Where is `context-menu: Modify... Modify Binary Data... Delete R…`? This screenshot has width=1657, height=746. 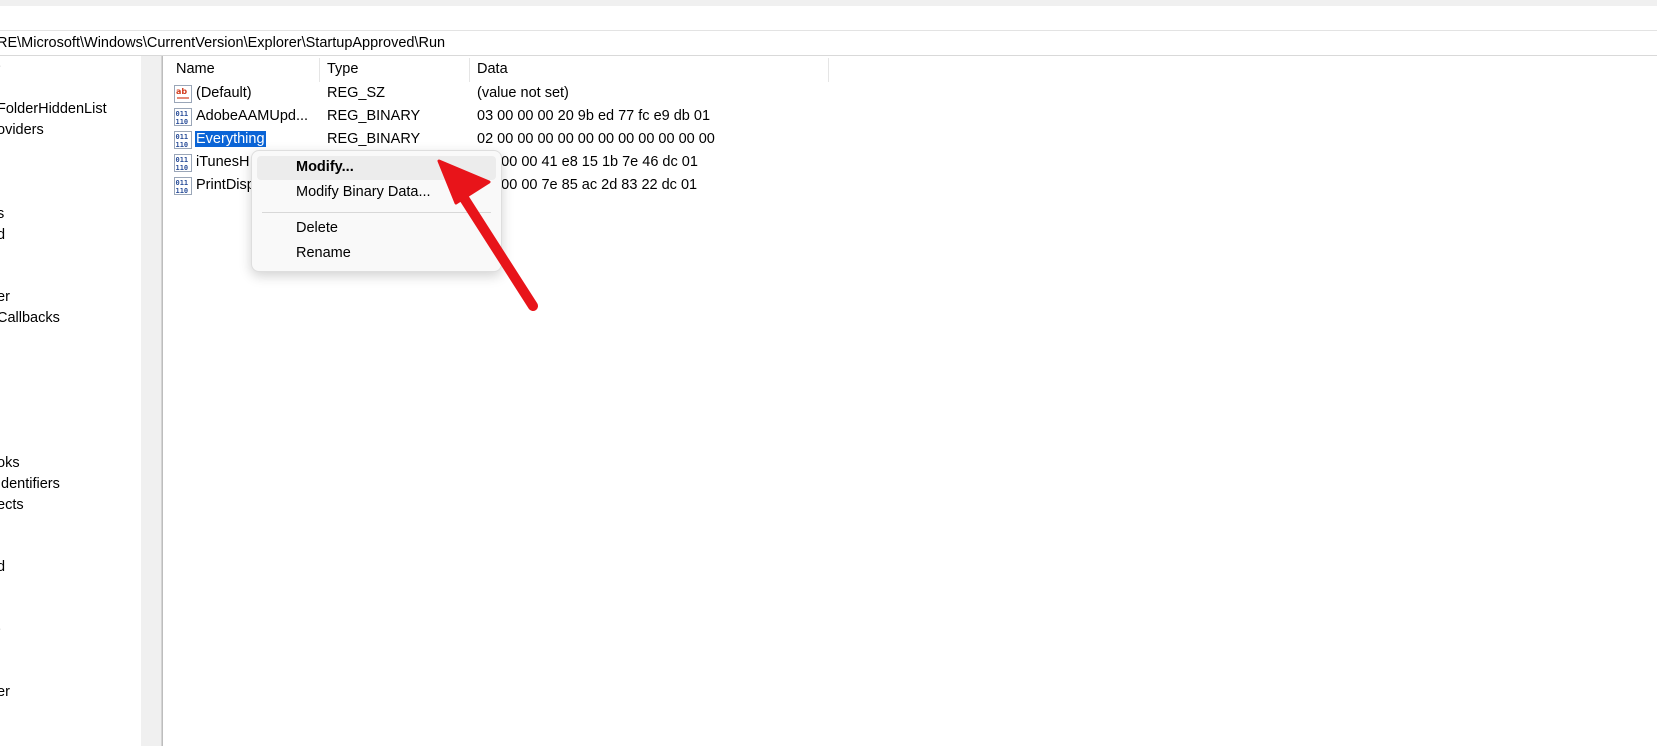 context-menu: Modify... Modify Binary Data... Delete R… is located at coordinates (376, 211).